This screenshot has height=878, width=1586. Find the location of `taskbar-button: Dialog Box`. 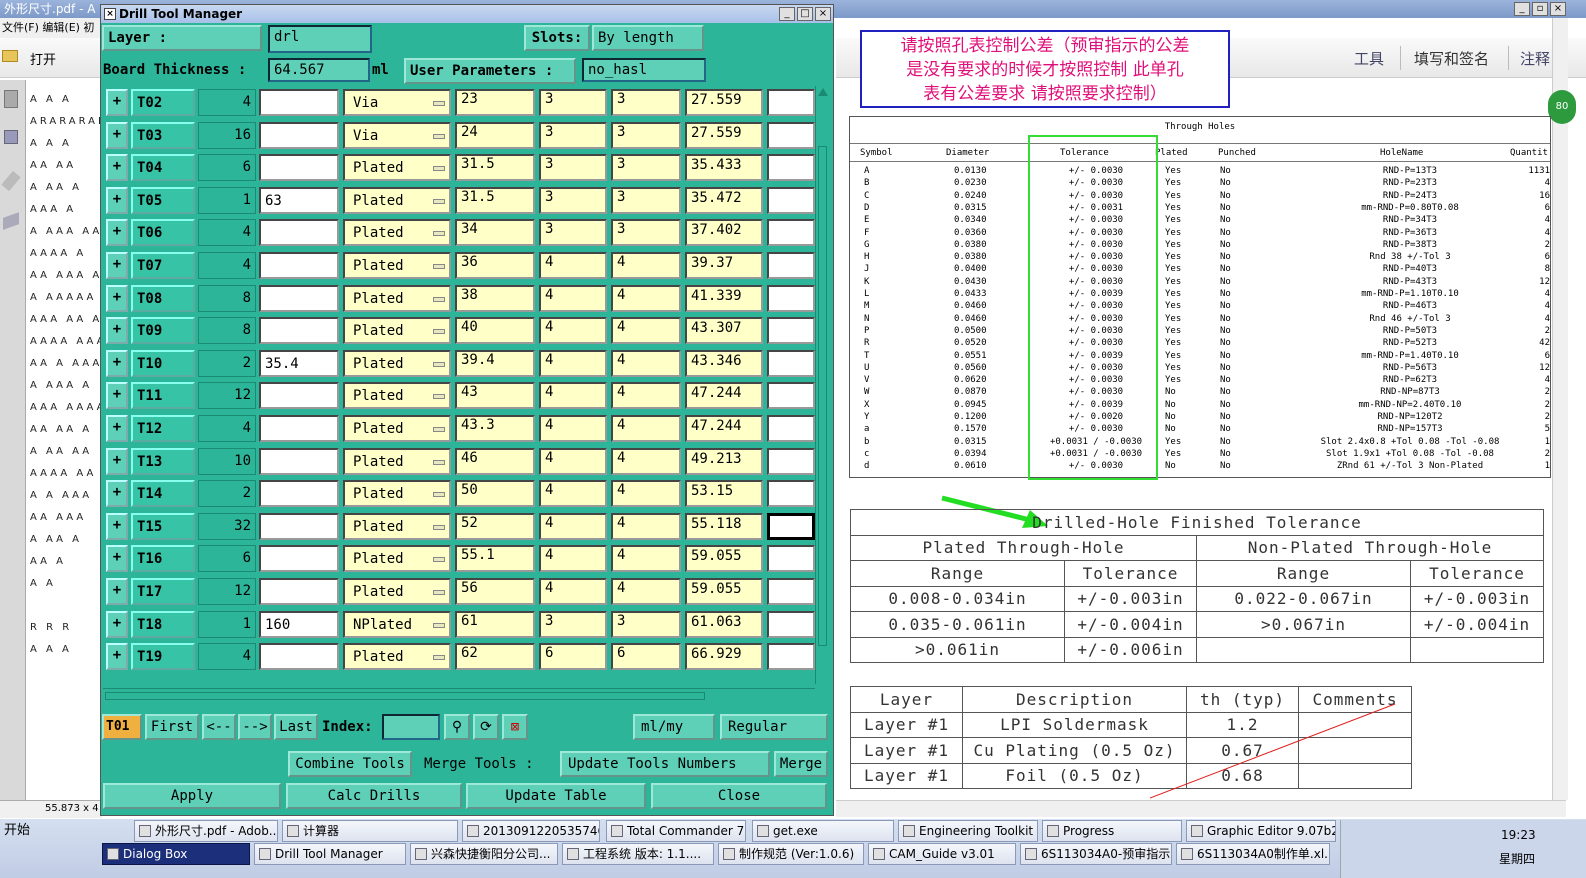

taskbar-button: Dialog Box is located at coordinates (176, 854).